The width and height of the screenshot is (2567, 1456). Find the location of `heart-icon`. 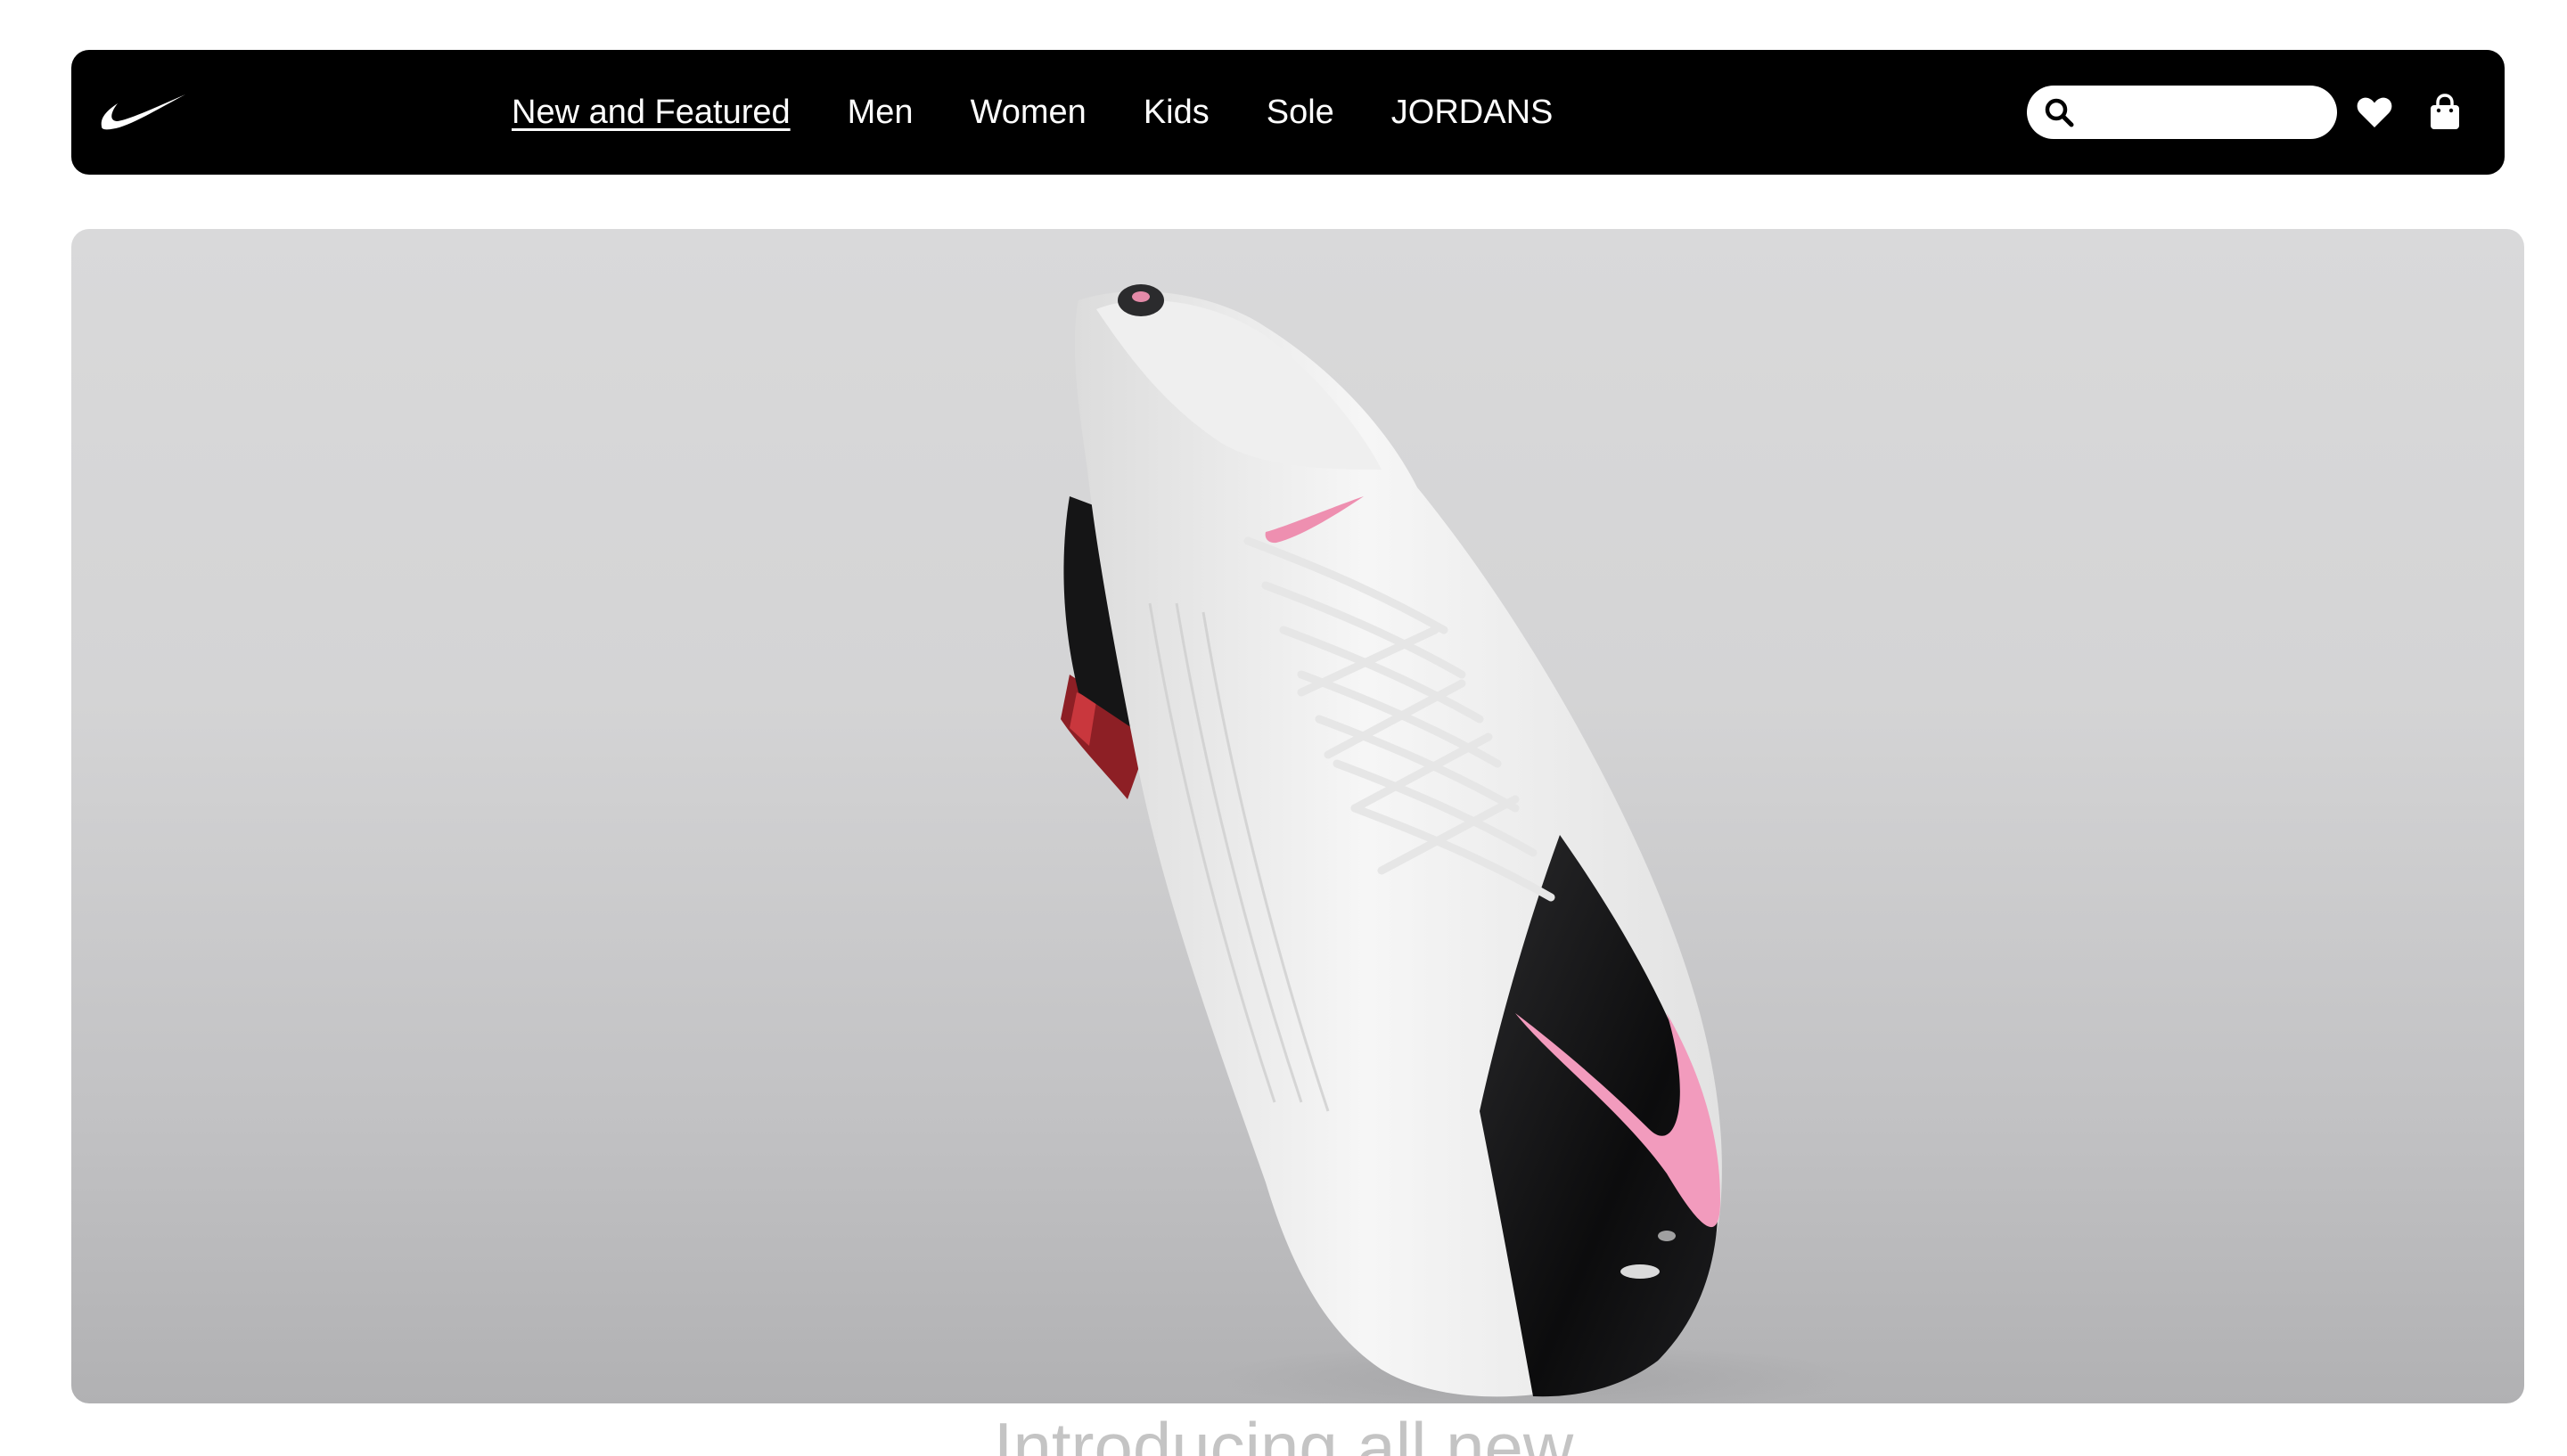

heart-icon is located at coordinates (2375, 112).